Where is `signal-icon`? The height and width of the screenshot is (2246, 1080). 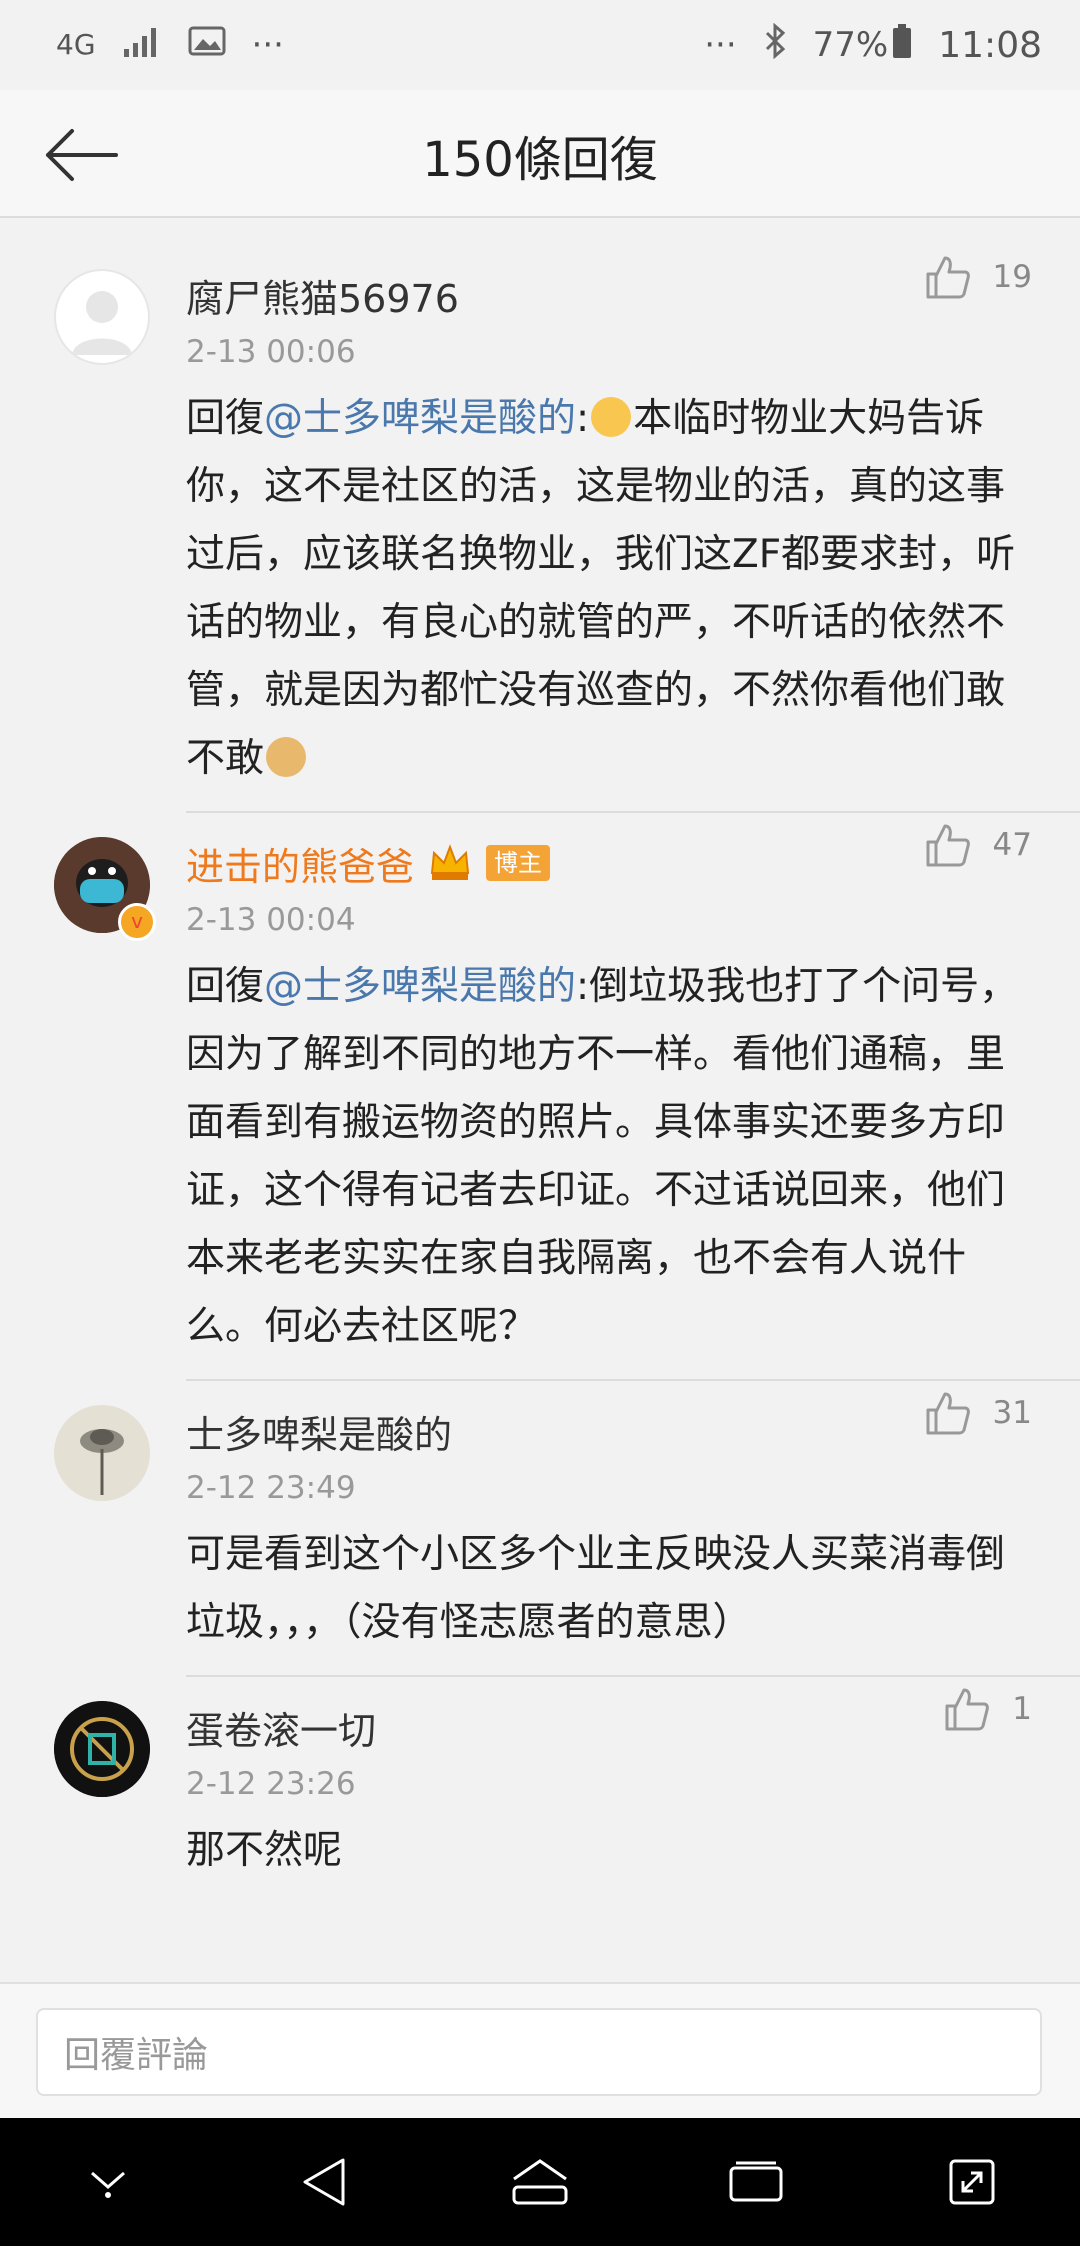 signal-icon is located at coordinates (142, 45).